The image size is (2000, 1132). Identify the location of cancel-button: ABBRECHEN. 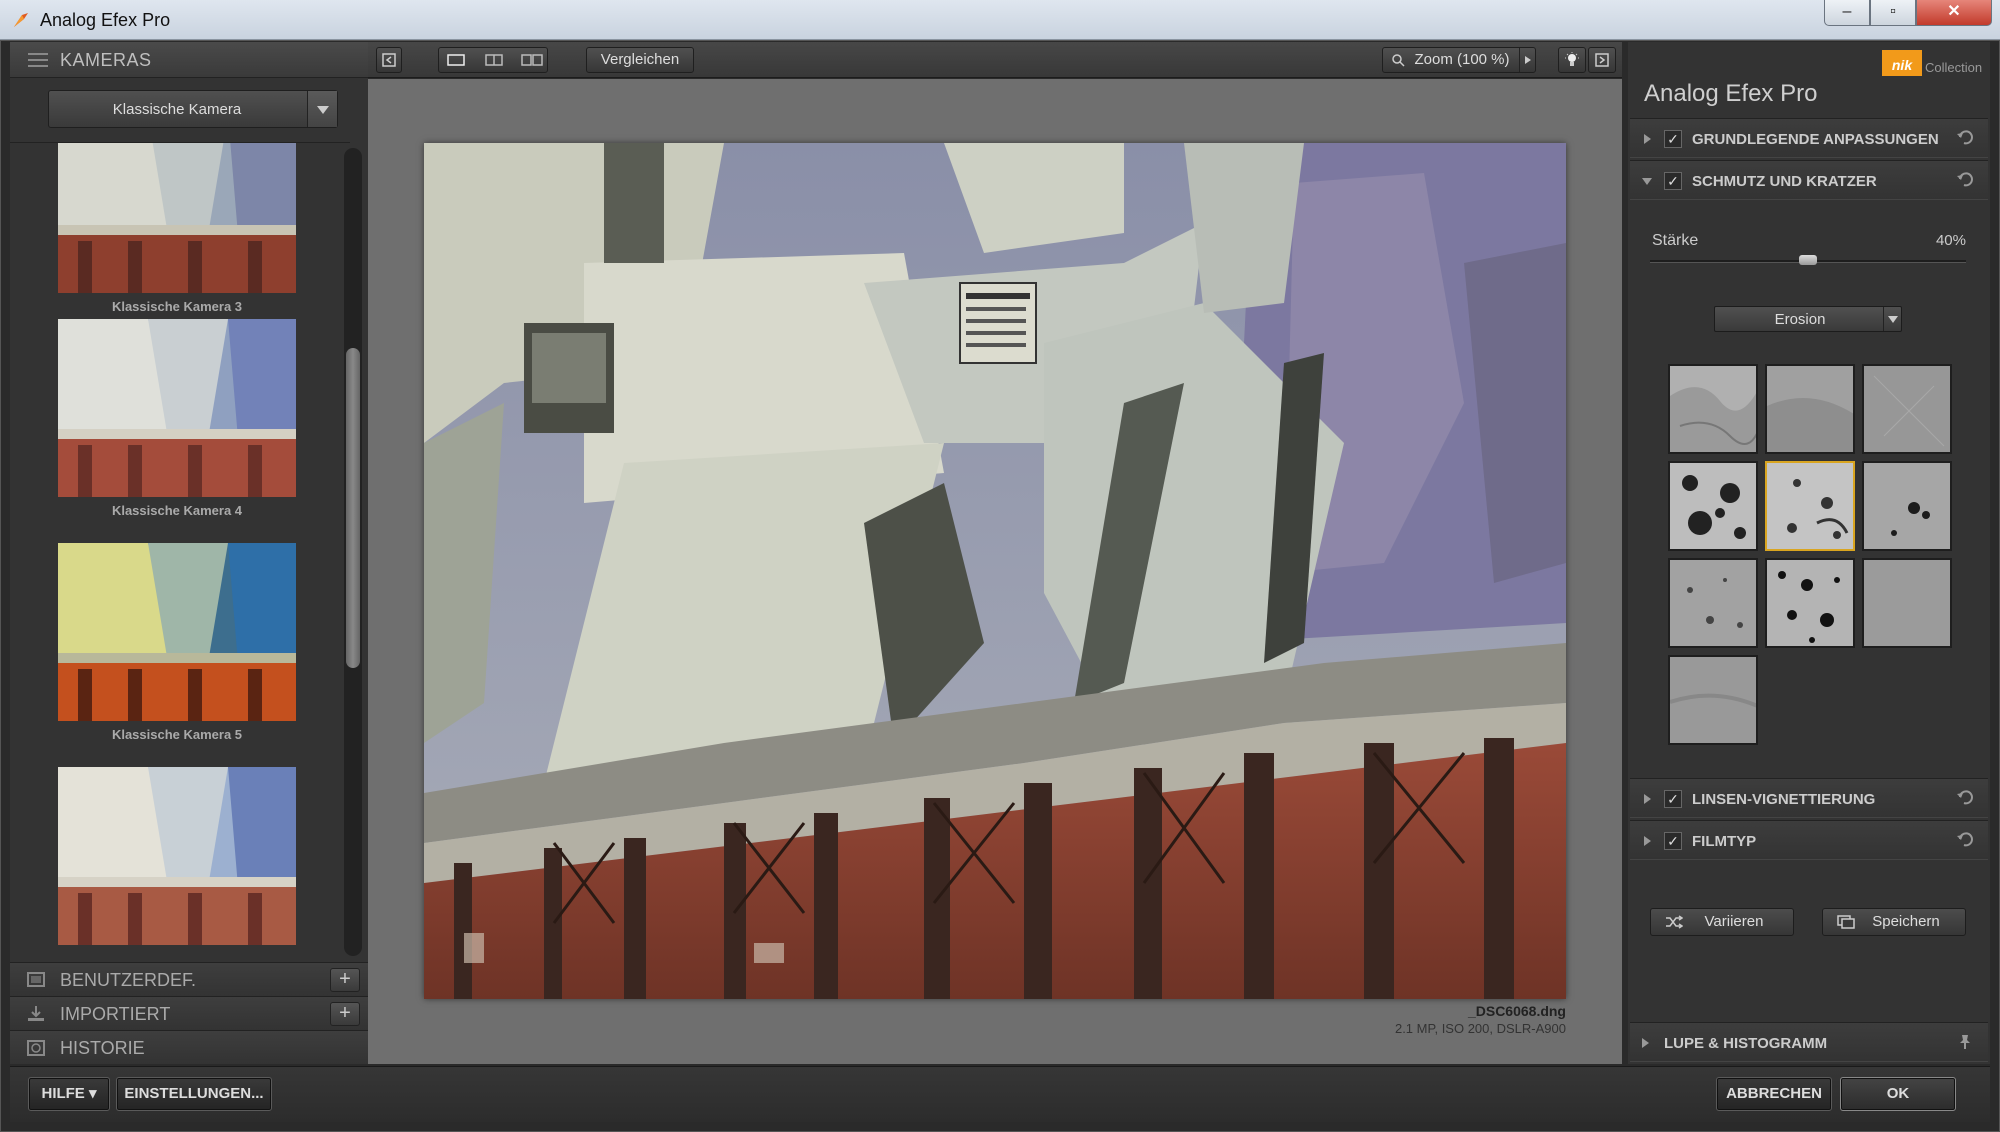
(1774, 1094).